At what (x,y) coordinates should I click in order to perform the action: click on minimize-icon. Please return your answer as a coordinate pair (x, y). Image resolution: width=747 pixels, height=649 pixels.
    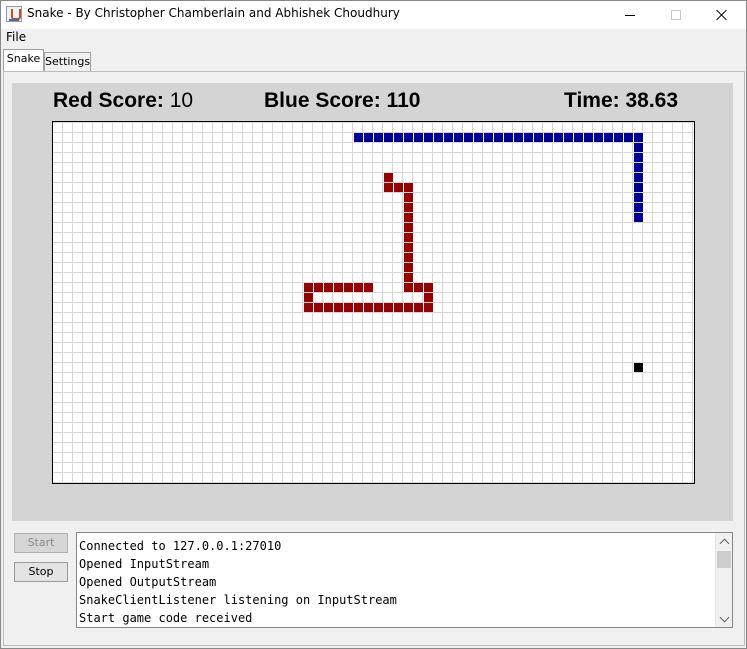
    Looking at the image, I should click on (630, 15).